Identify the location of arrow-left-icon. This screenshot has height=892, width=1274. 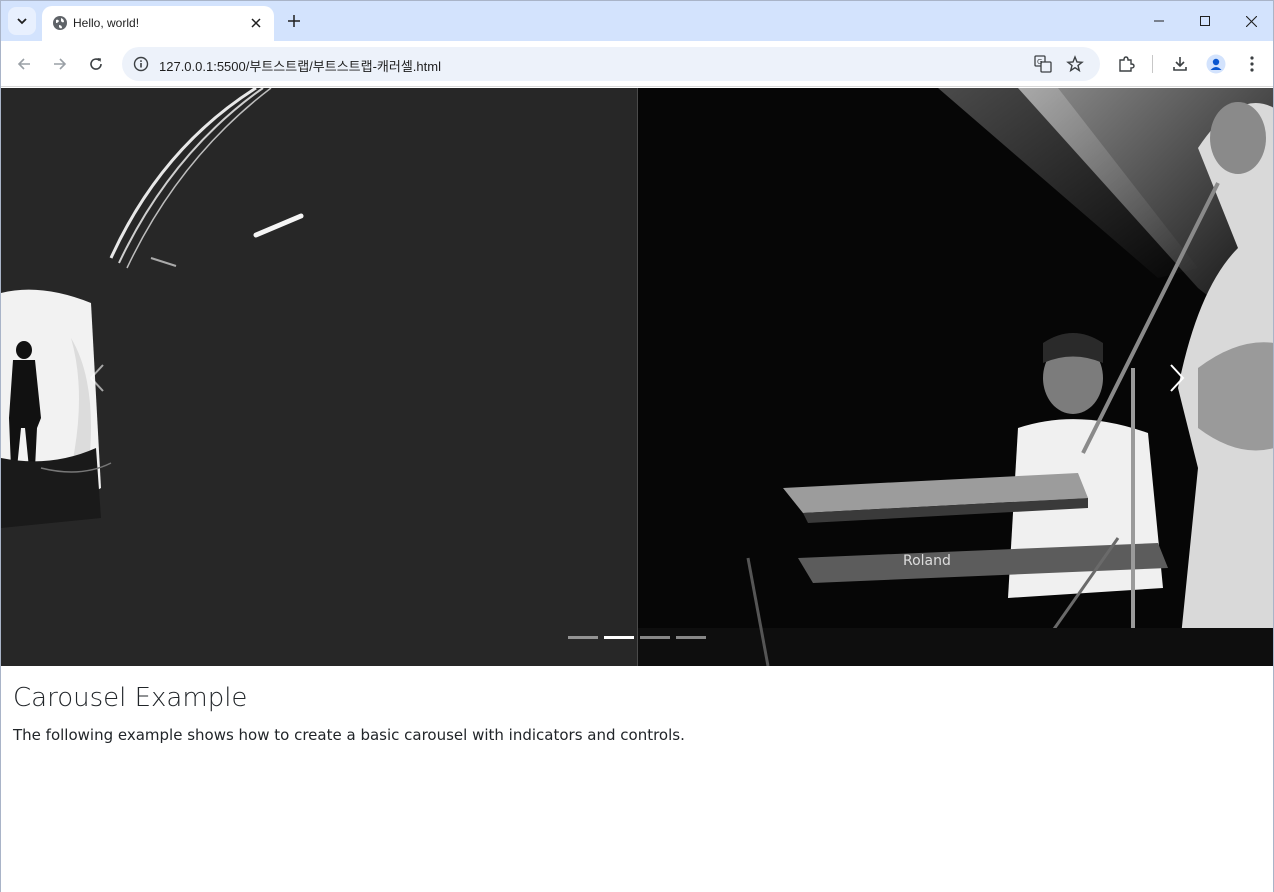
(23, 64).